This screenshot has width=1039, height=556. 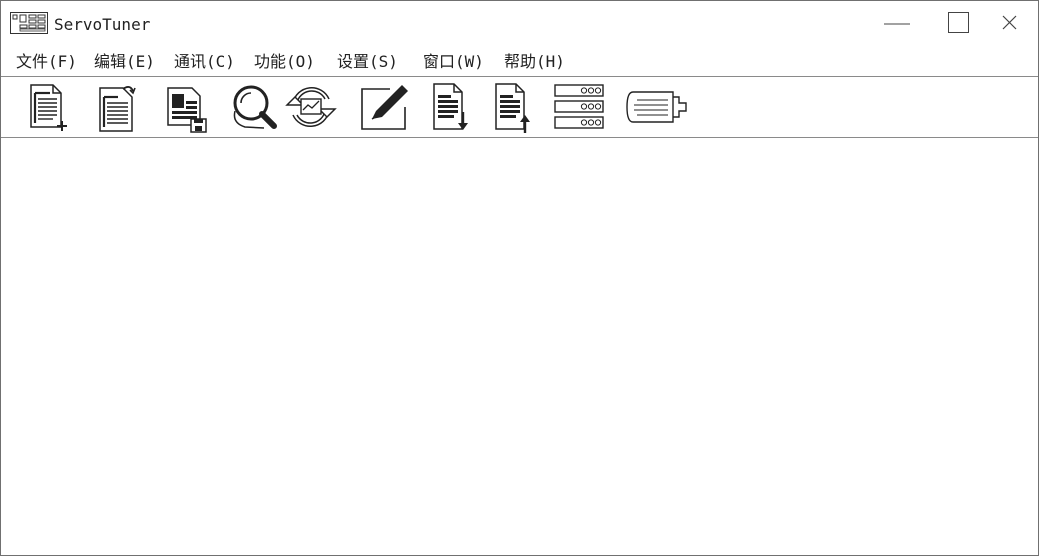 I want to click on menu-function: 功能(O), so click(x=284, y=62).